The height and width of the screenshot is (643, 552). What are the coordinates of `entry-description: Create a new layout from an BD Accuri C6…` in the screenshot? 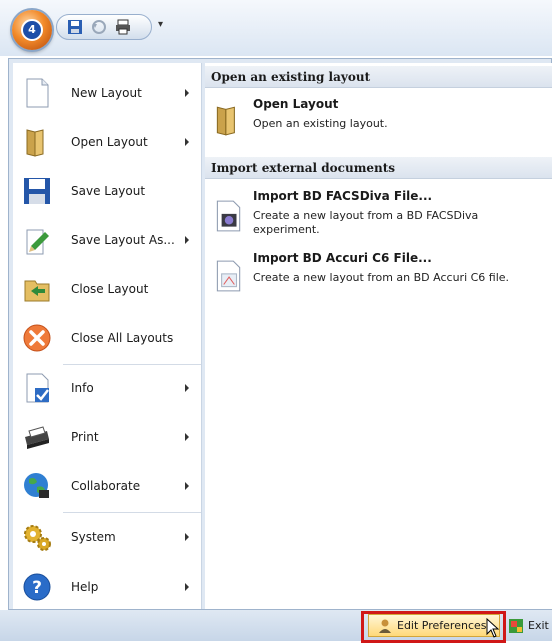 It's located at (381, 277).